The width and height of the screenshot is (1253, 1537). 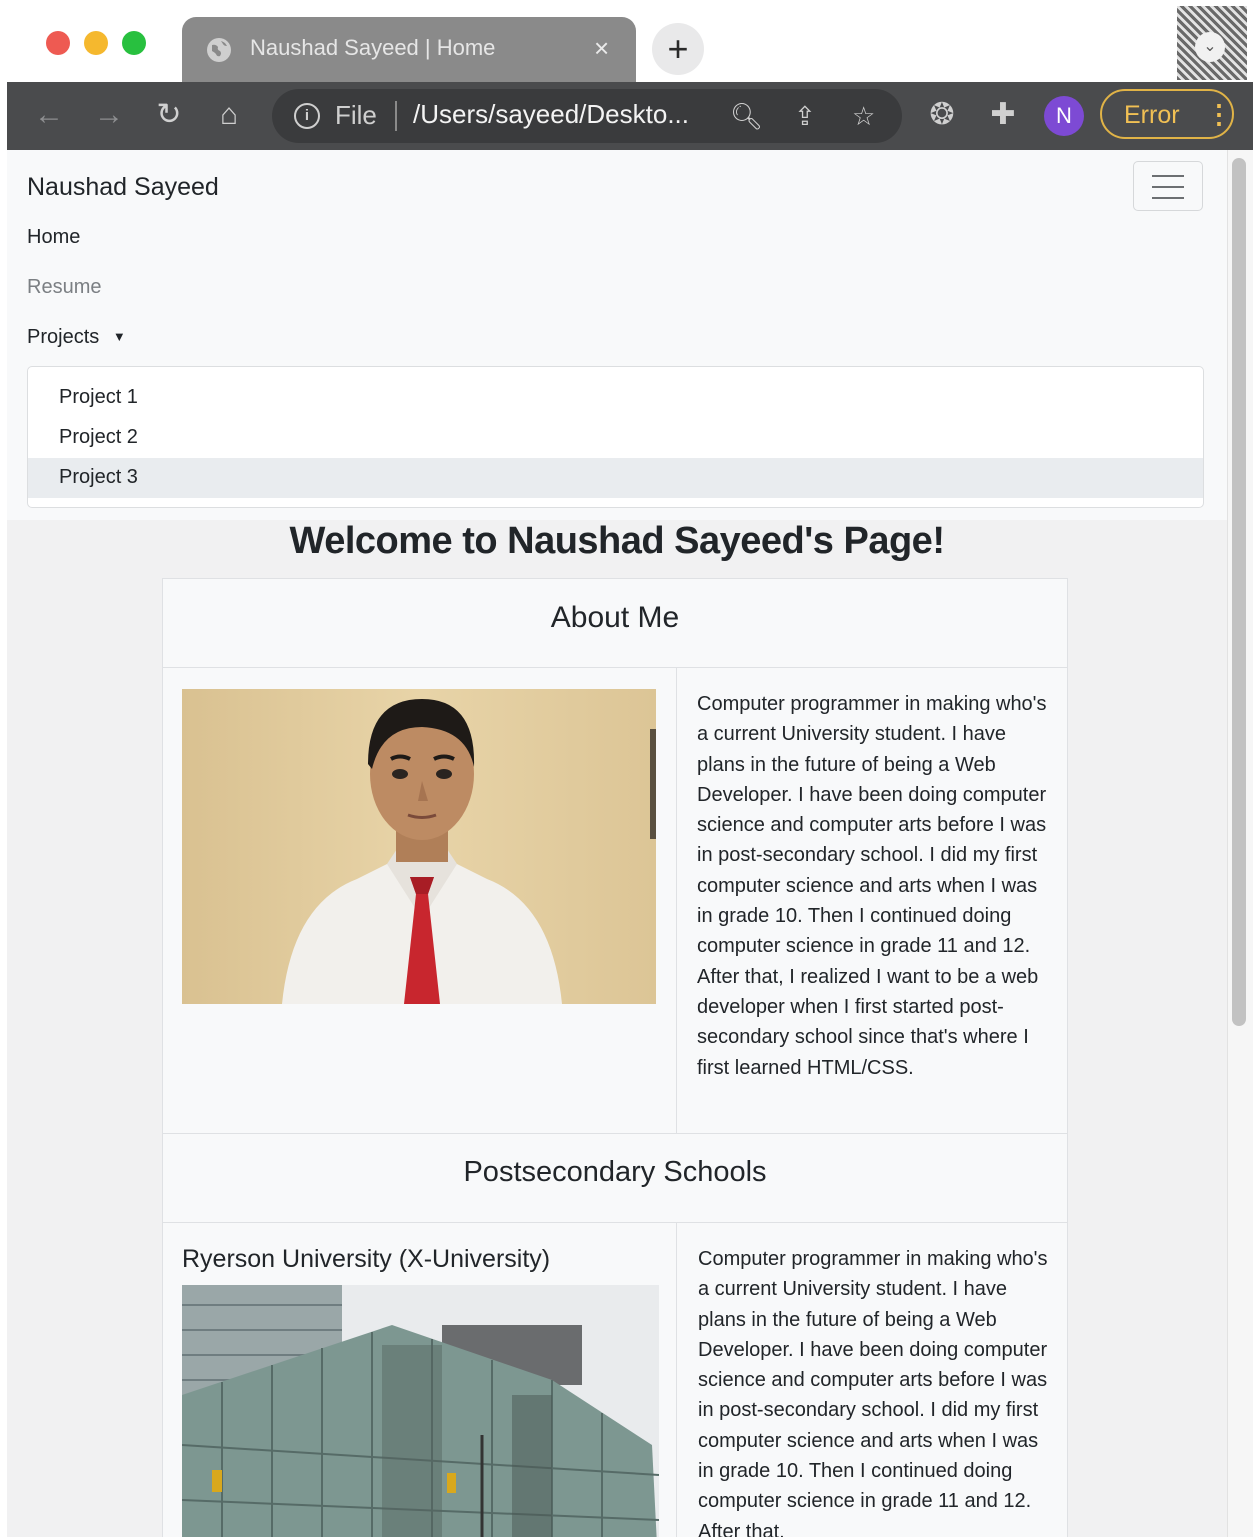 What do you see at coordinates (1152, 115) in the screenshot?
I see `error-label: Error` at bounding box center [1152, 115].